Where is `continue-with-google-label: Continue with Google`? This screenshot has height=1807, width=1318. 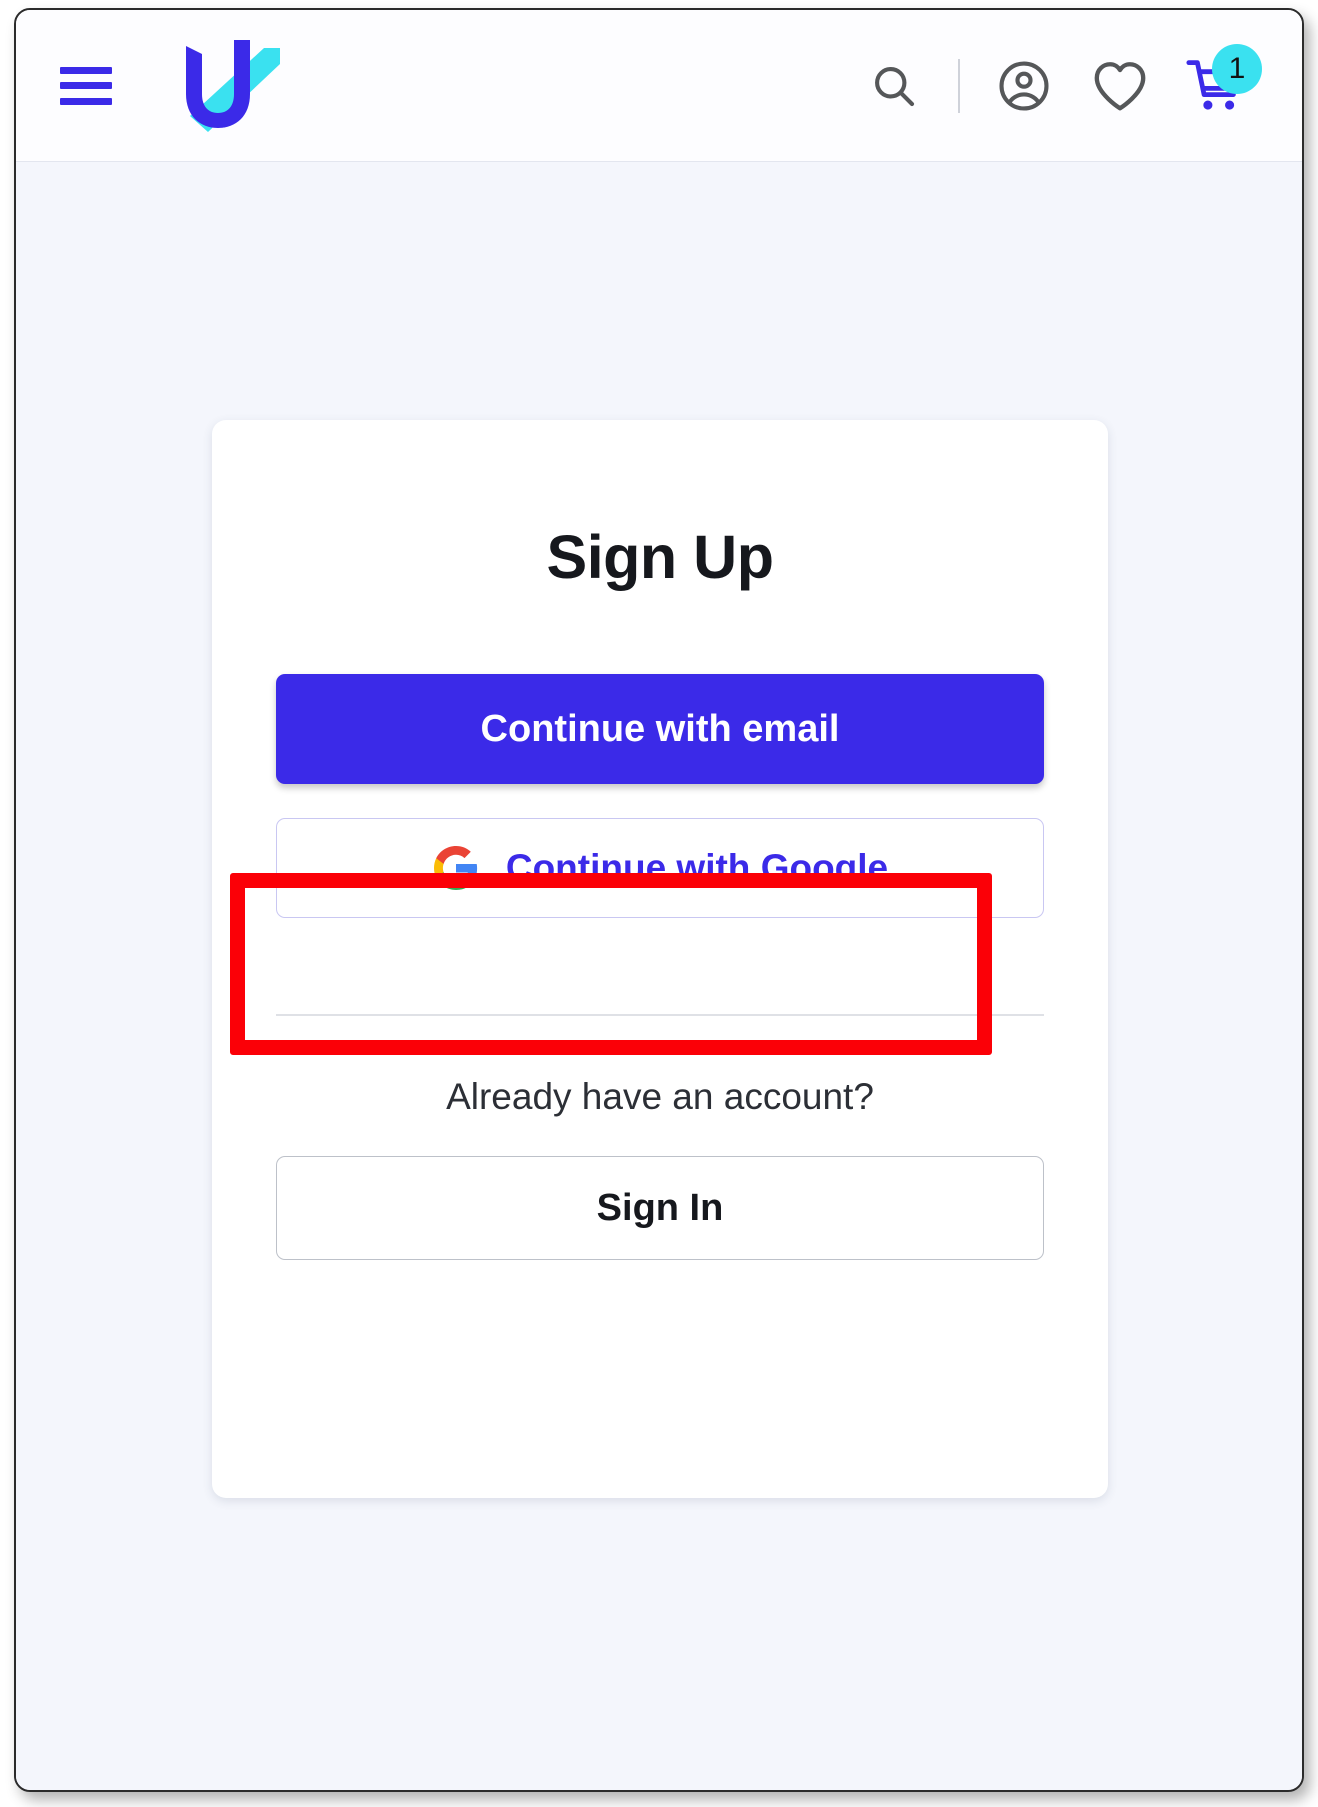
continue-with-google-label: Continue with Google is located at coordinates (697, 867).